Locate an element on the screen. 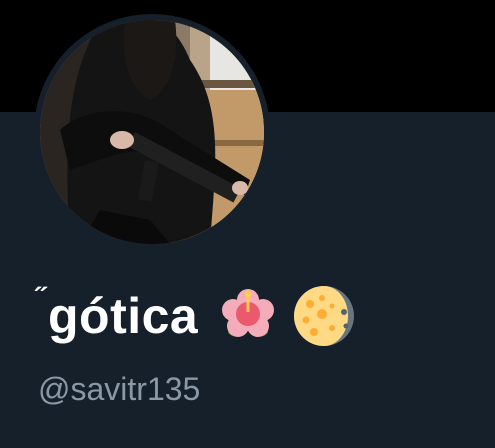 The height and width of the screenshot is (448, 495). hibiscus-icon is located at coordinates (248, 316).